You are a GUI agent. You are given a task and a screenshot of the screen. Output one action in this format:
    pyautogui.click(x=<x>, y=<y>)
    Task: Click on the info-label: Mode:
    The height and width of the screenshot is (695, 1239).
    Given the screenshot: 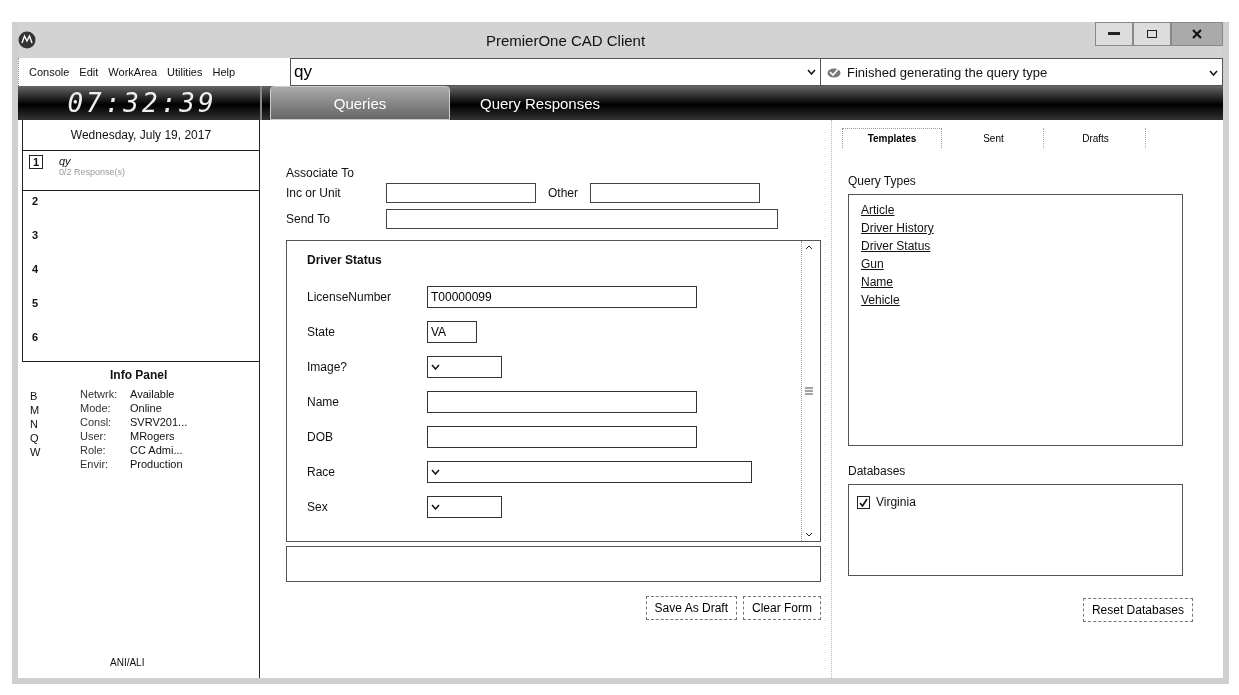 What is the action you would take?
    pyautogui.click(x=96, y=409)
    